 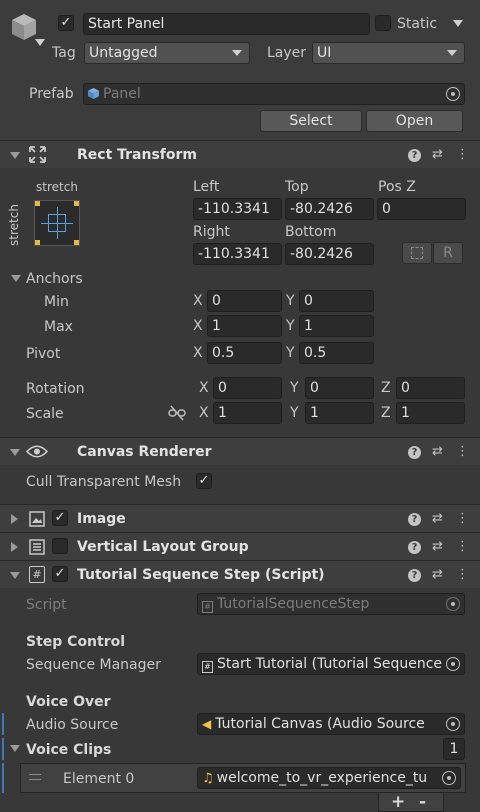 What do you see at coordinates (414, 121) in the screenshot?
I see `open-button: Open` at bounding box center [414, 121].